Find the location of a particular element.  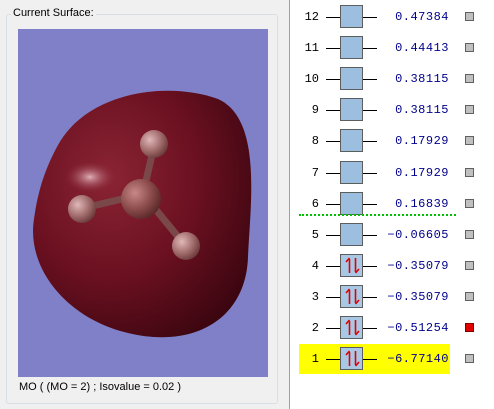

mo-row: 7 0.17929 is located at coordinates (392, 174).